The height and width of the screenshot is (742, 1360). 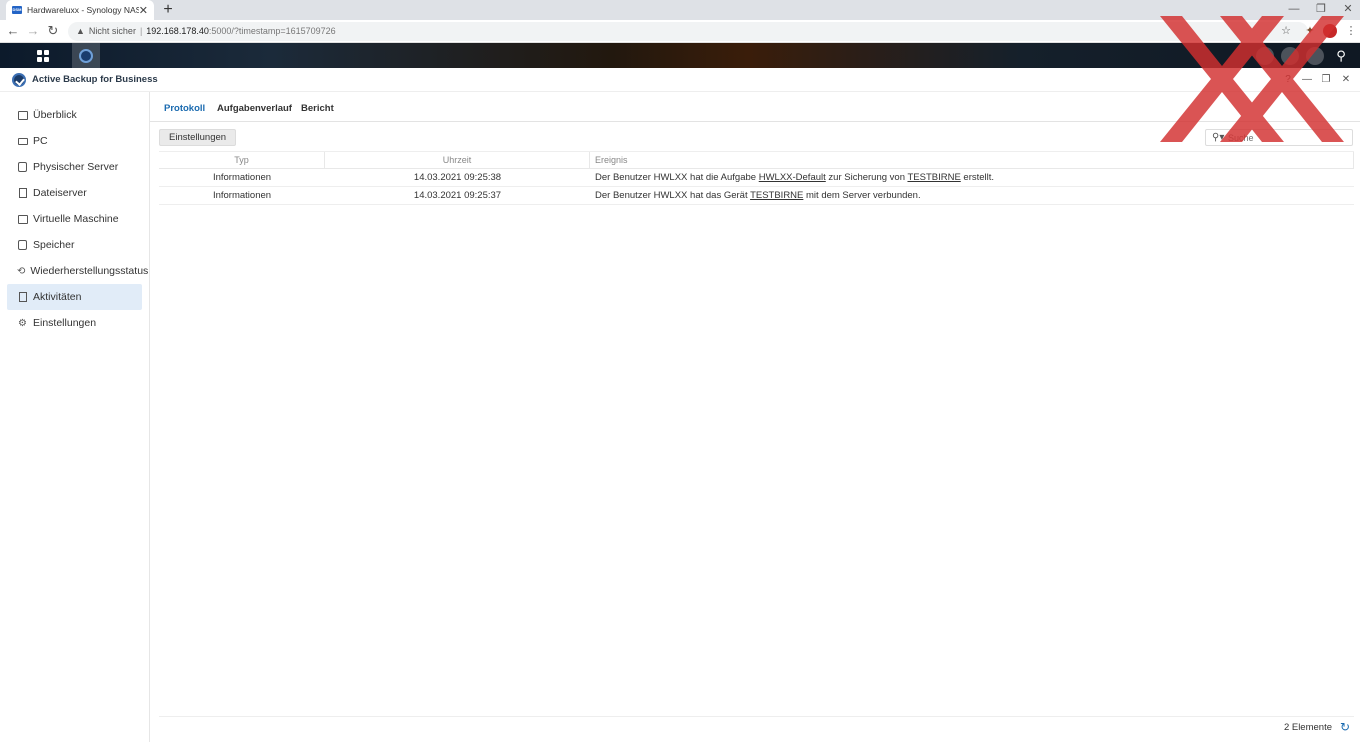 I want to click on sidebar-item-label: Physischer Server, so click(x=76, y=167).